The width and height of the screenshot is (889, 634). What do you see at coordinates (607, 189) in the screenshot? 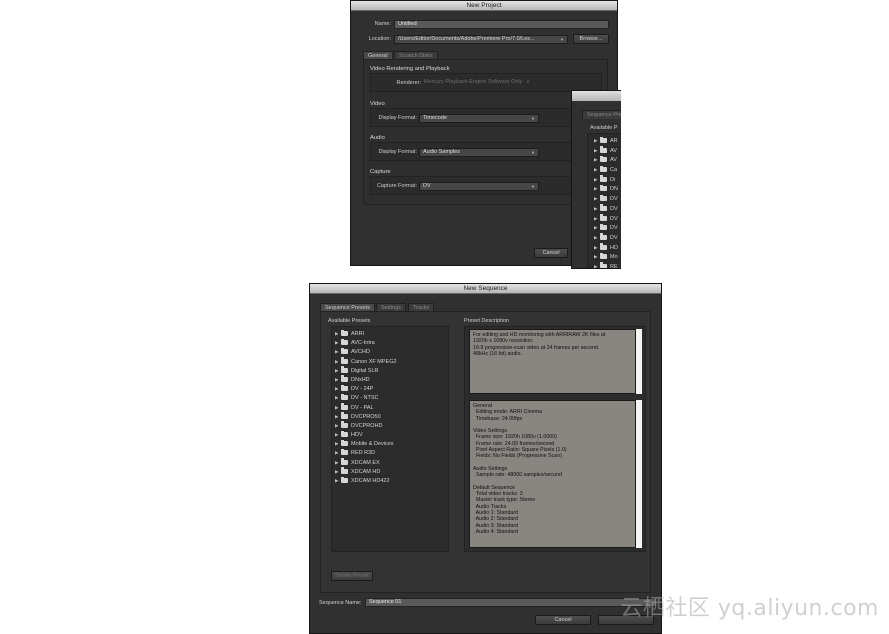
I see `behind-preset-item: ▶ DN` at bounding box center [607, 189].